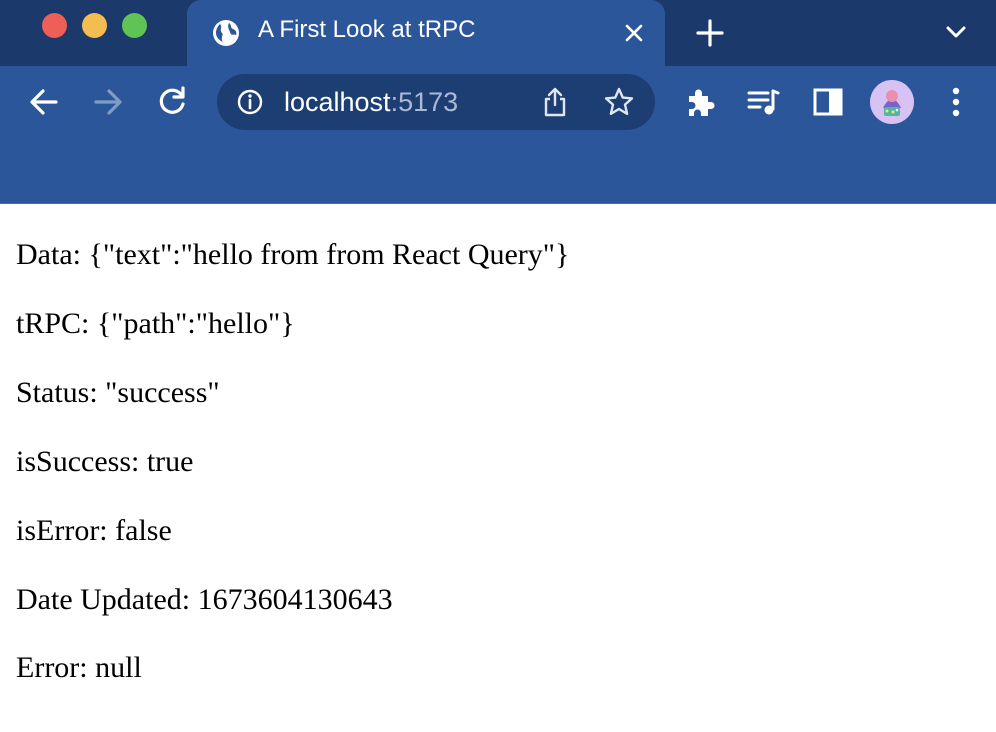 This screenshot has height=732, width=996. I want to click on profile-avatar, so click(892, 102).